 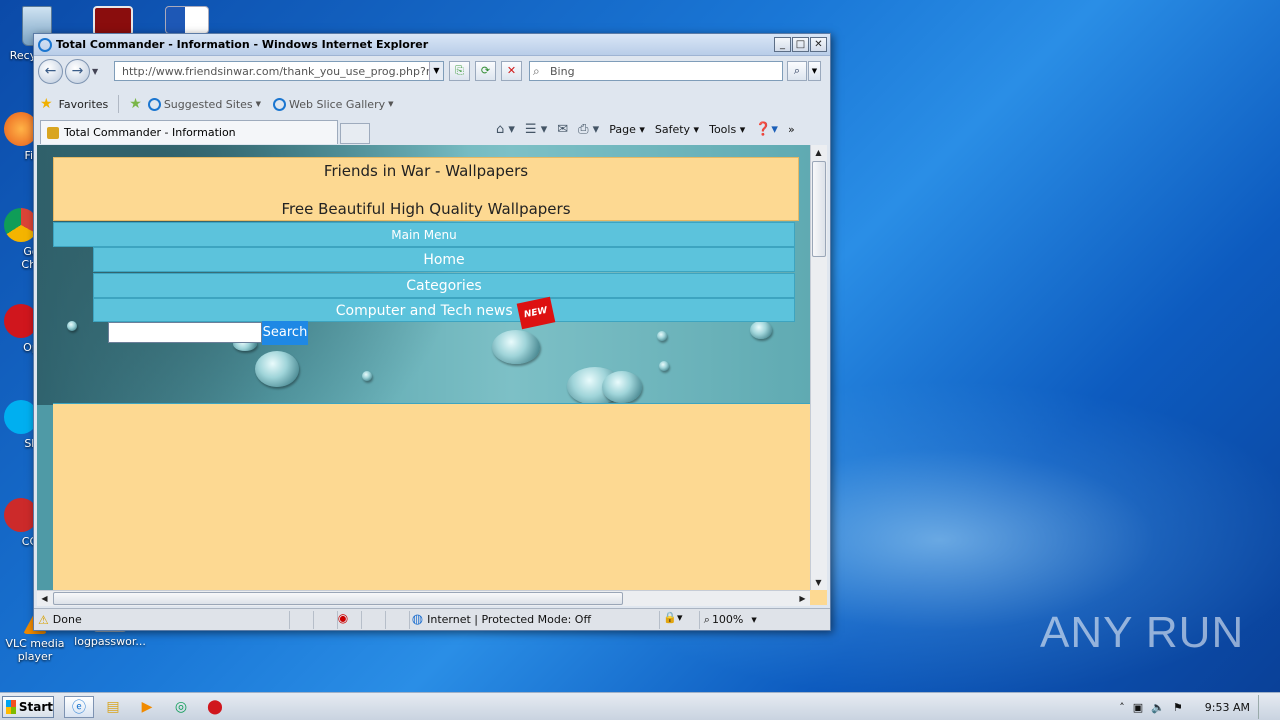 I want to click on action-center-flag-icon: ⚑, so click(x=1178, y=707).